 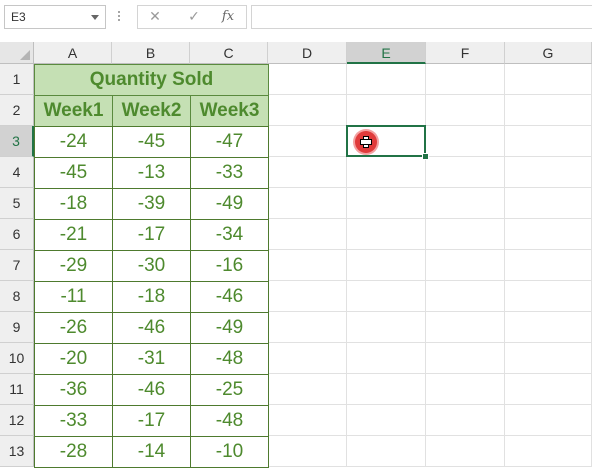 I want to click on row-header-5: 5, so click(x=17, y=203).